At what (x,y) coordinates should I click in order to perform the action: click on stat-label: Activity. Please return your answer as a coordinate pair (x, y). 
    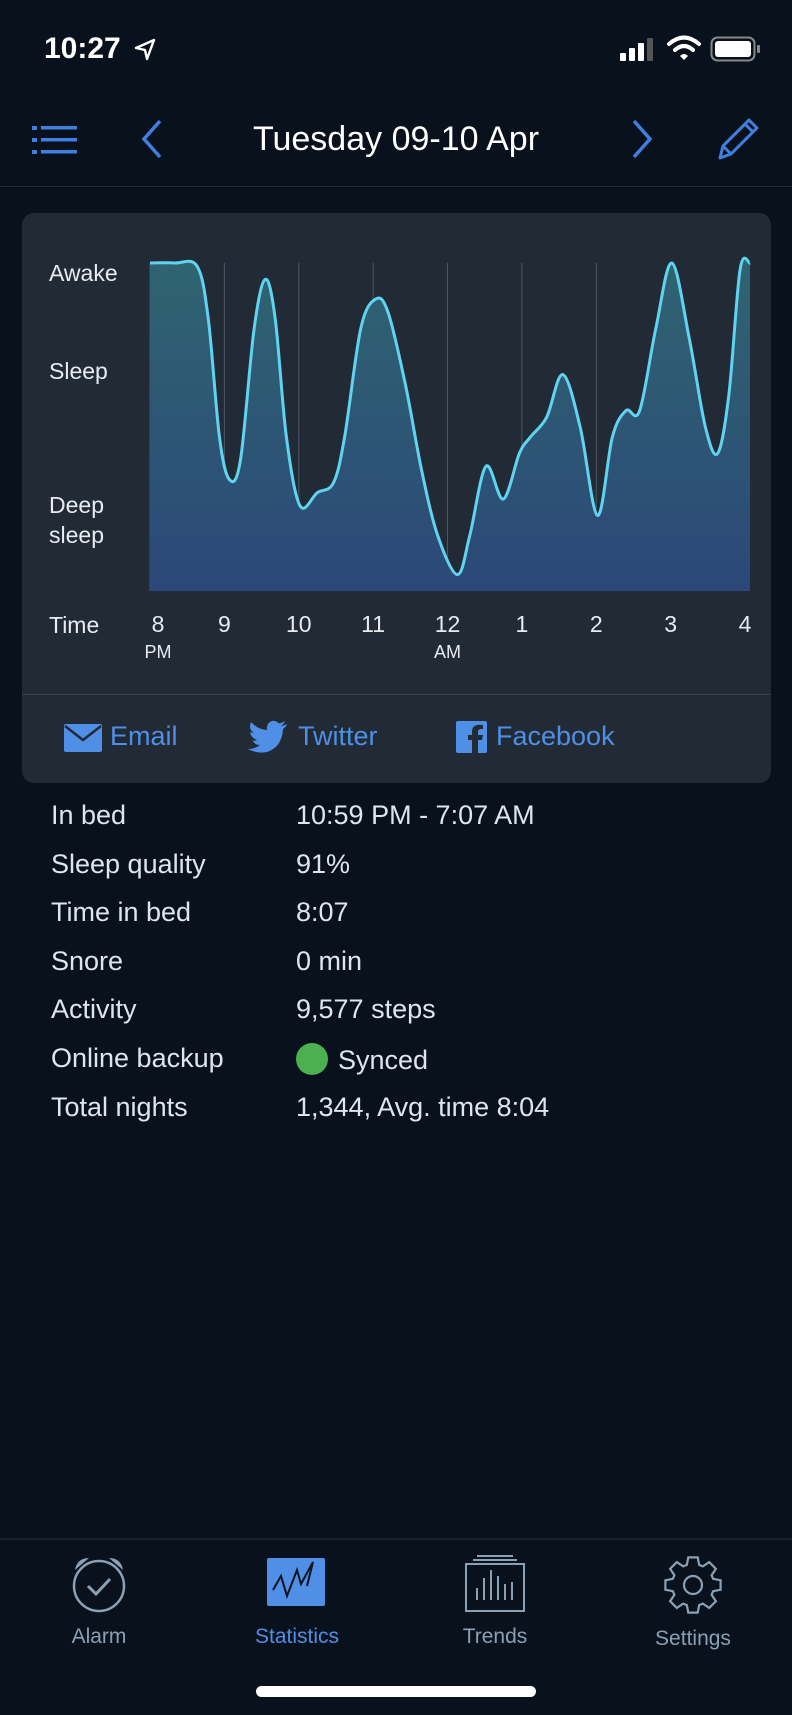
    Looking at the image, I should click on (94, 1009).